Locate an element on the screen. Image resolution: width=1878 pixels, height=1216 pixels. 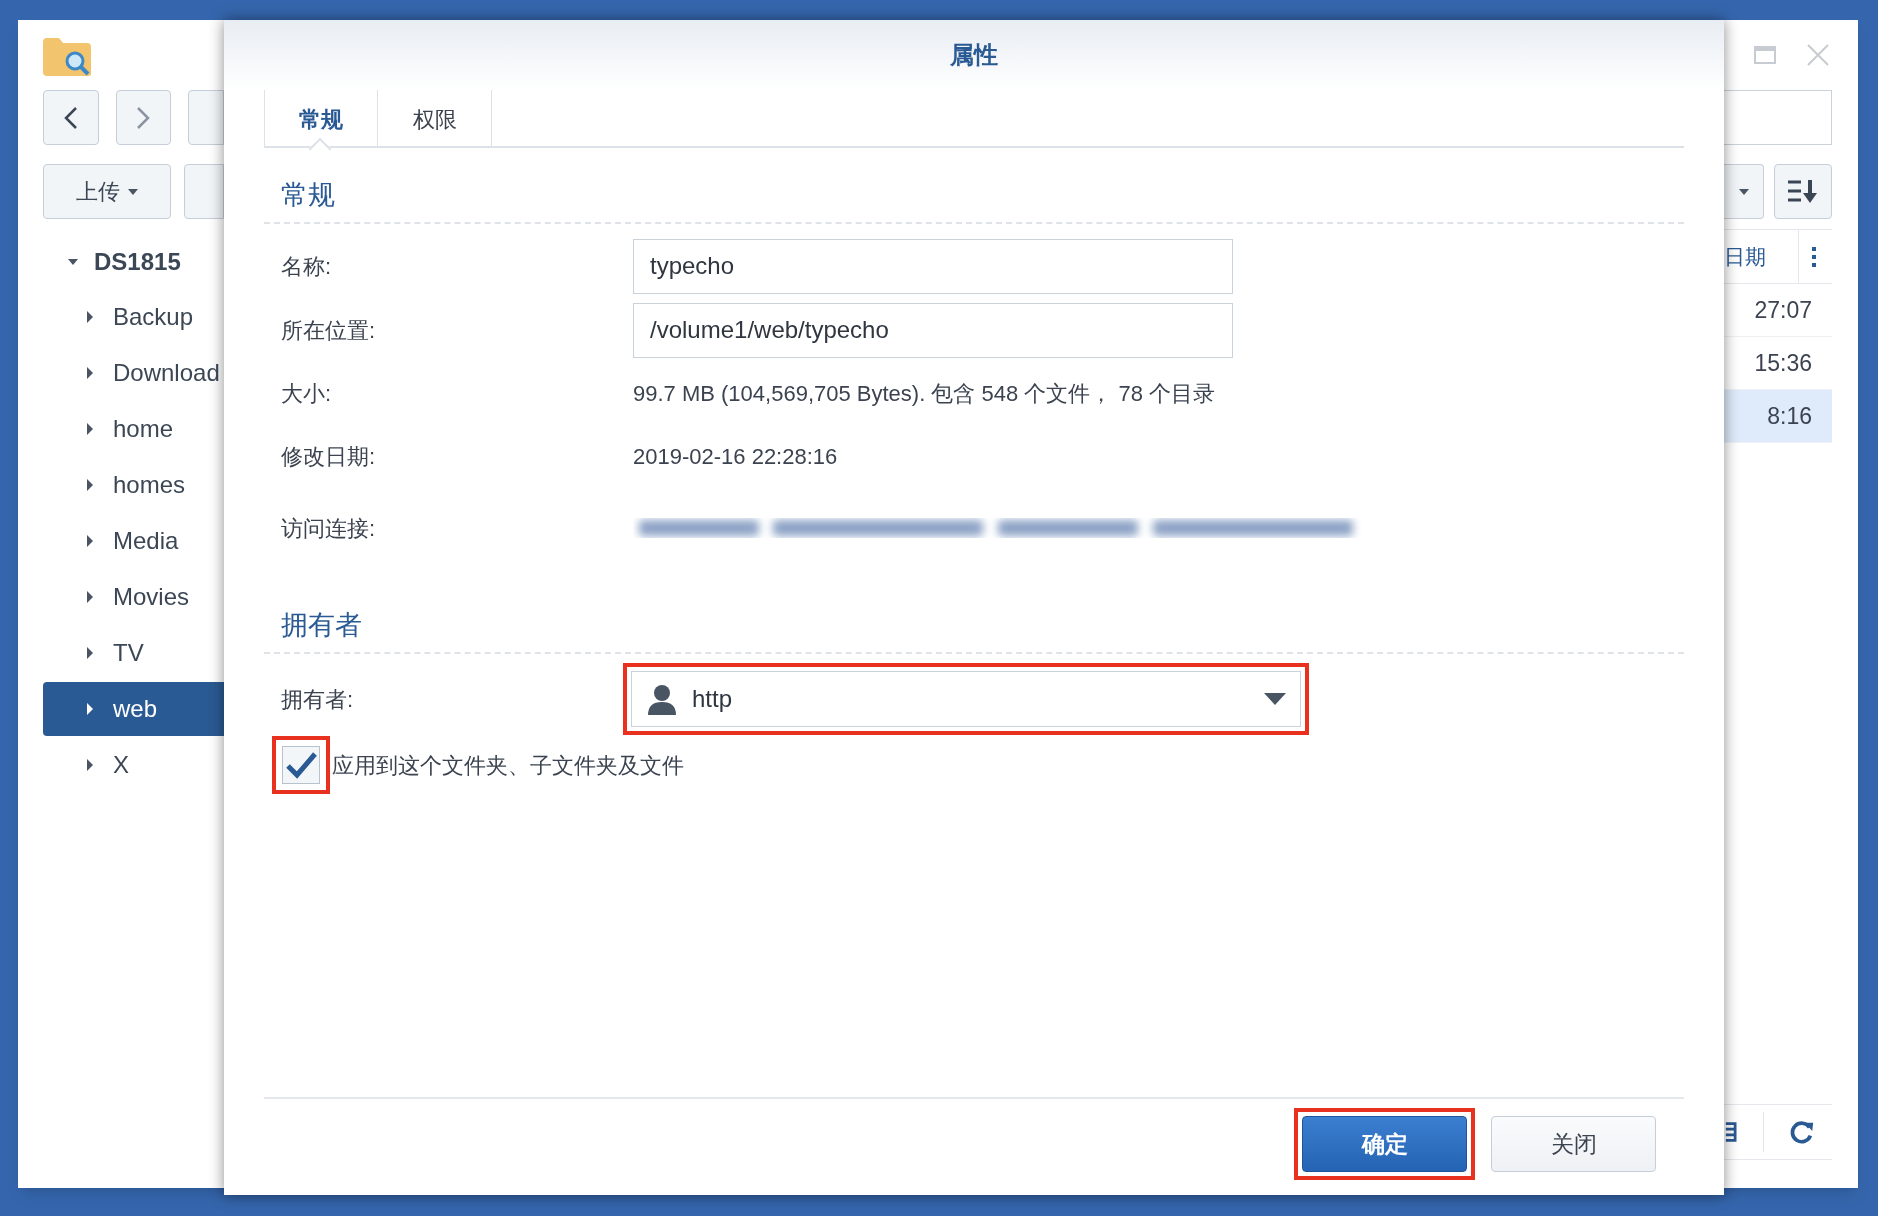
tree-item: homes is located at coordinates (133, 485).